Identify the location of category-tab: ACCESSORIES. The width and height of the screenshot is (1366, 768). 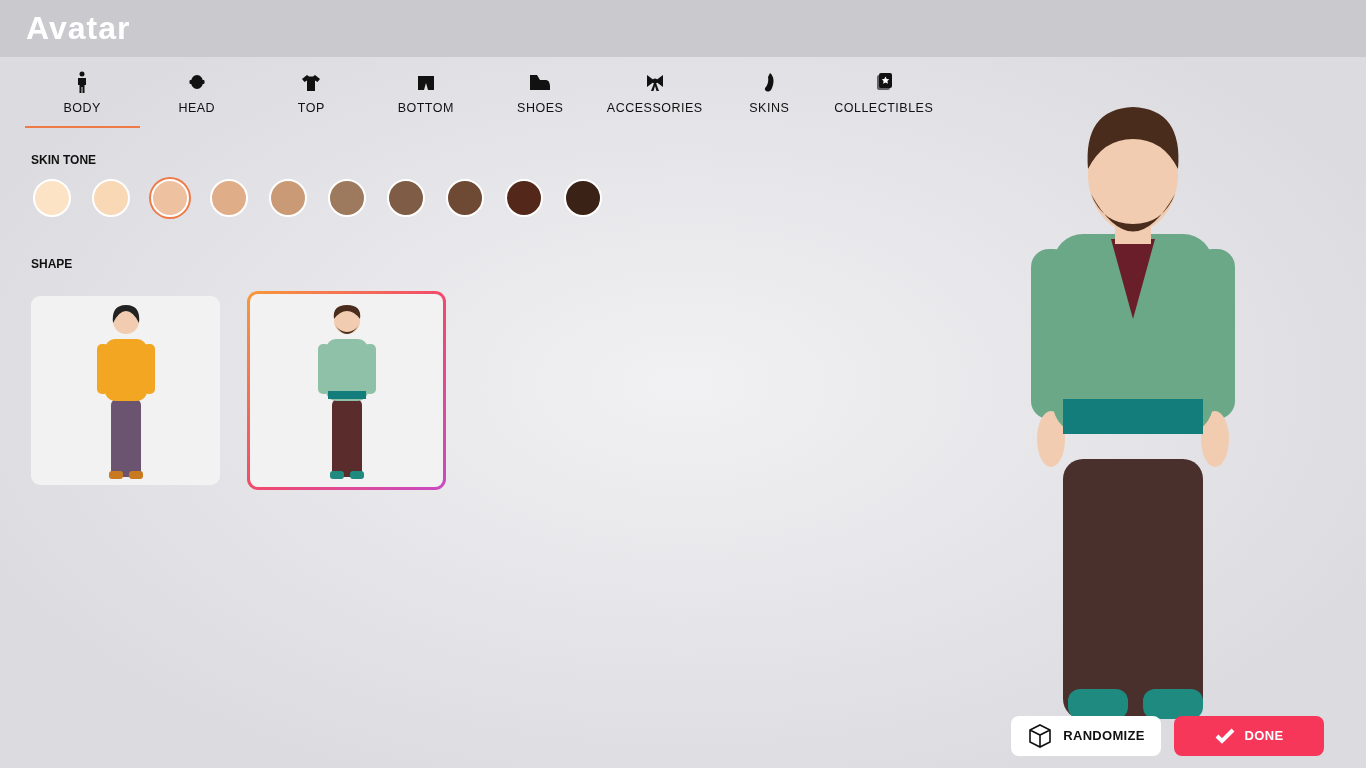
(654, 99).